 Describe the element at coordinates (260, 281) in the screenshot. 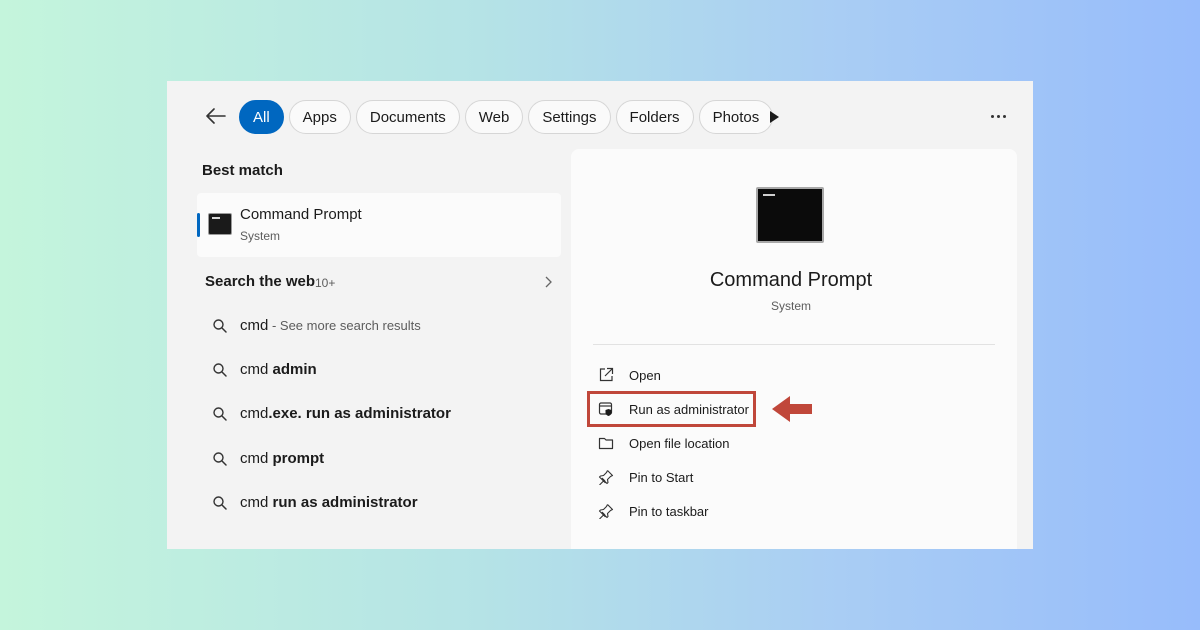

I see `search-web-title: Search the web` at that location.